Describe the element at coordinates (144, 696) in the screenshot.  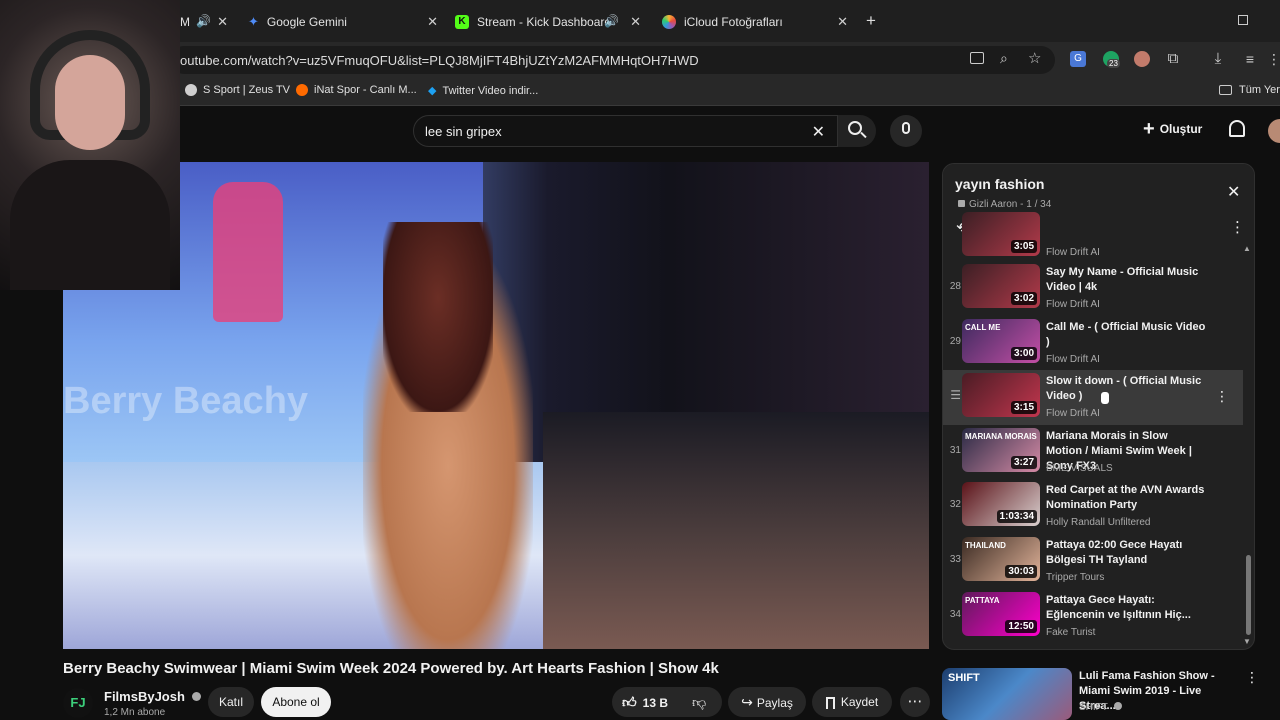
I see `channel-name-text: FilmsByJosh` at that location.